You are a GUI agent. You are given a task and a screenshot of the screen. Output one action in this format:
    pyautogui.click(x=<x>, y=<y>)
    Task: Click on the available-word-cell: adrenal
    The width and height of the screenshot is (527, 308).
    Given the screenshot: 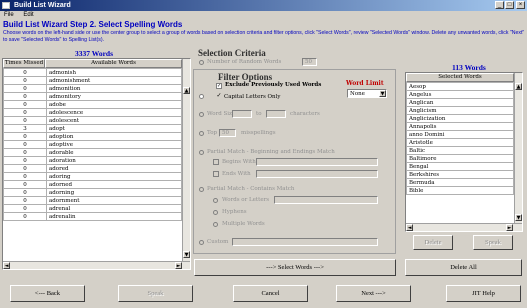 What is the action you would take?
    pyautogui.click(x=114, y=208)
    